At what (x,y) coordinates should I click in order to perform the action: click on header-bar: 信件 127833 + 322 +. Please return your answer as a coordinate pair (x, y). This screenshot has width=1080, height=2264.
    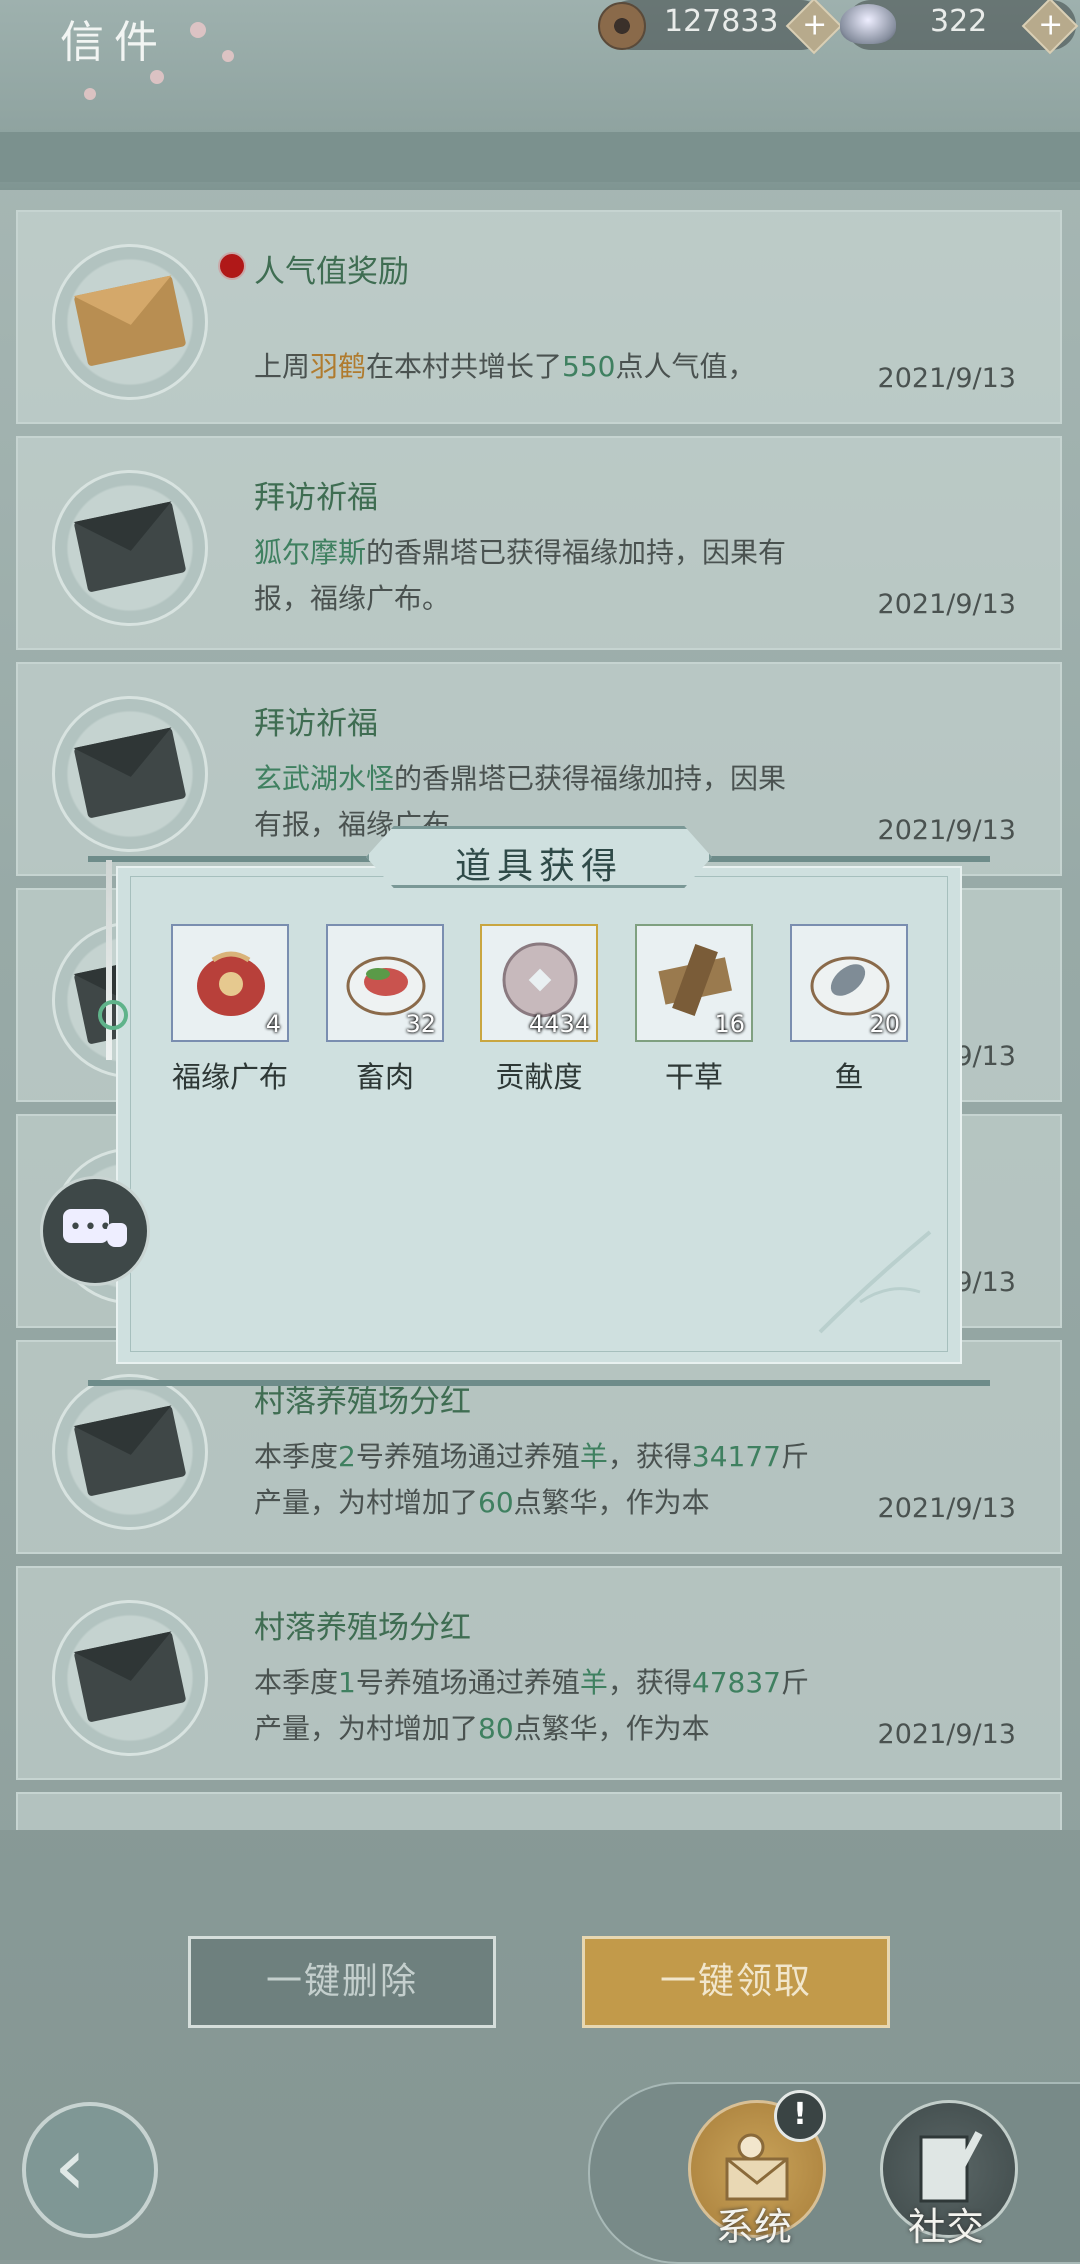
    Looking at the image, I should click on (540, 95).